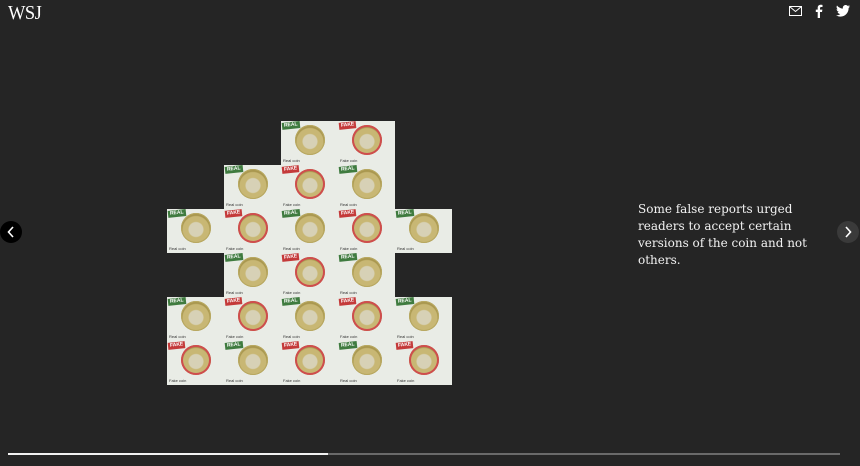 The image size is (860, 466). Describe the element at coordinates (25, 13) in the screenshot. I see `wsj-logo: WSJ` at that location.